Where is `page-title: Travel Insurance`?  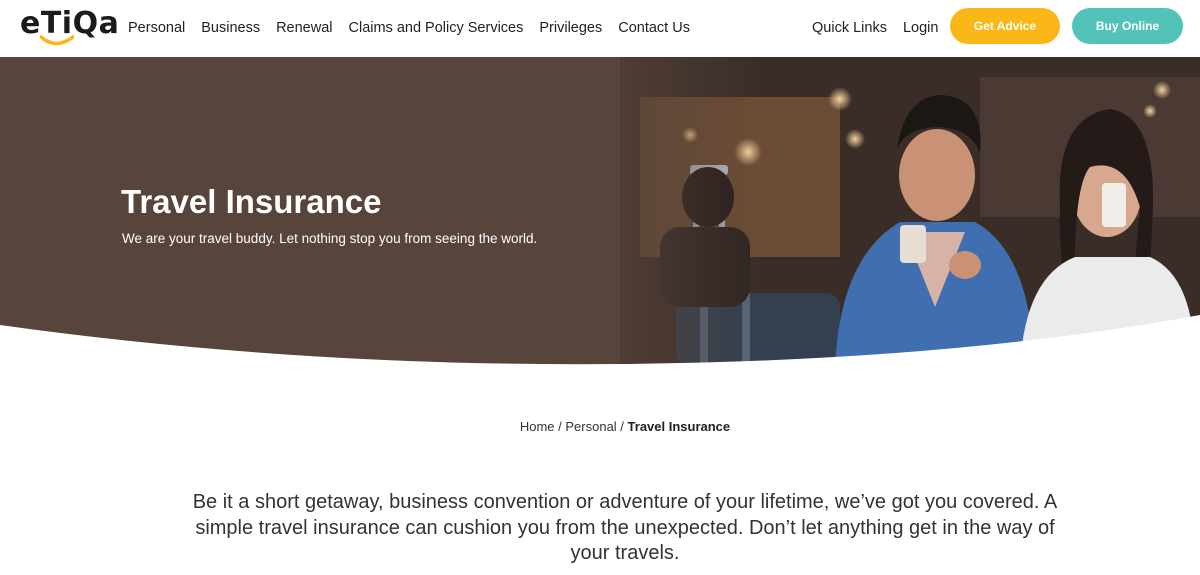 page-title: Travel Insurance is located at coordinates (251, 201).